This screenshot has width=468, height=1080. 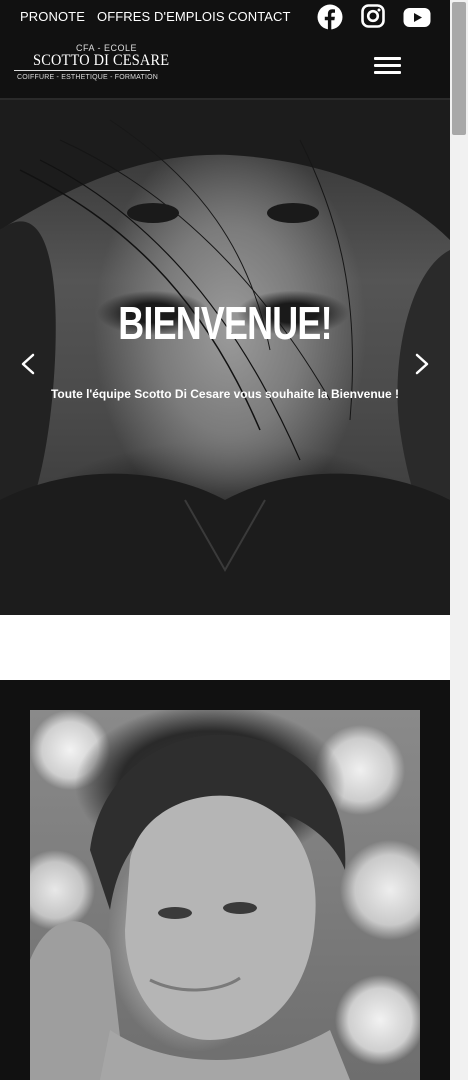 What do you see at coordinates (101, 60) in the screenshot?
I see `logo-name: SCOTTO DI CESARE` at bounding box center [101, 60].